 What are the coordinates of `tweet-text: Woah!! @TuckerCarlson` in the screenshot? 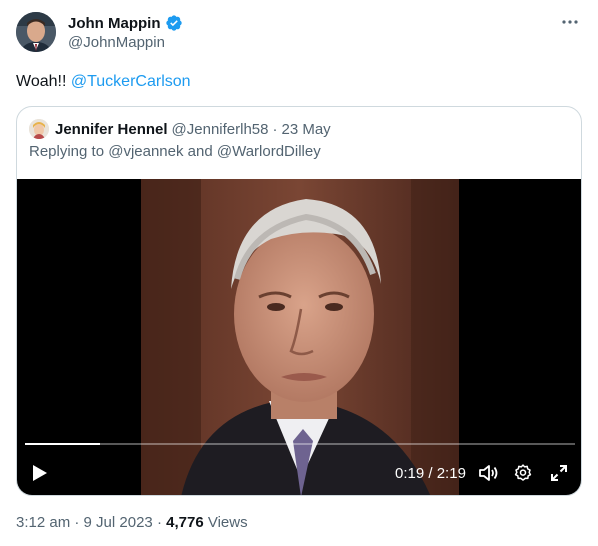 It's located at (103, 82).